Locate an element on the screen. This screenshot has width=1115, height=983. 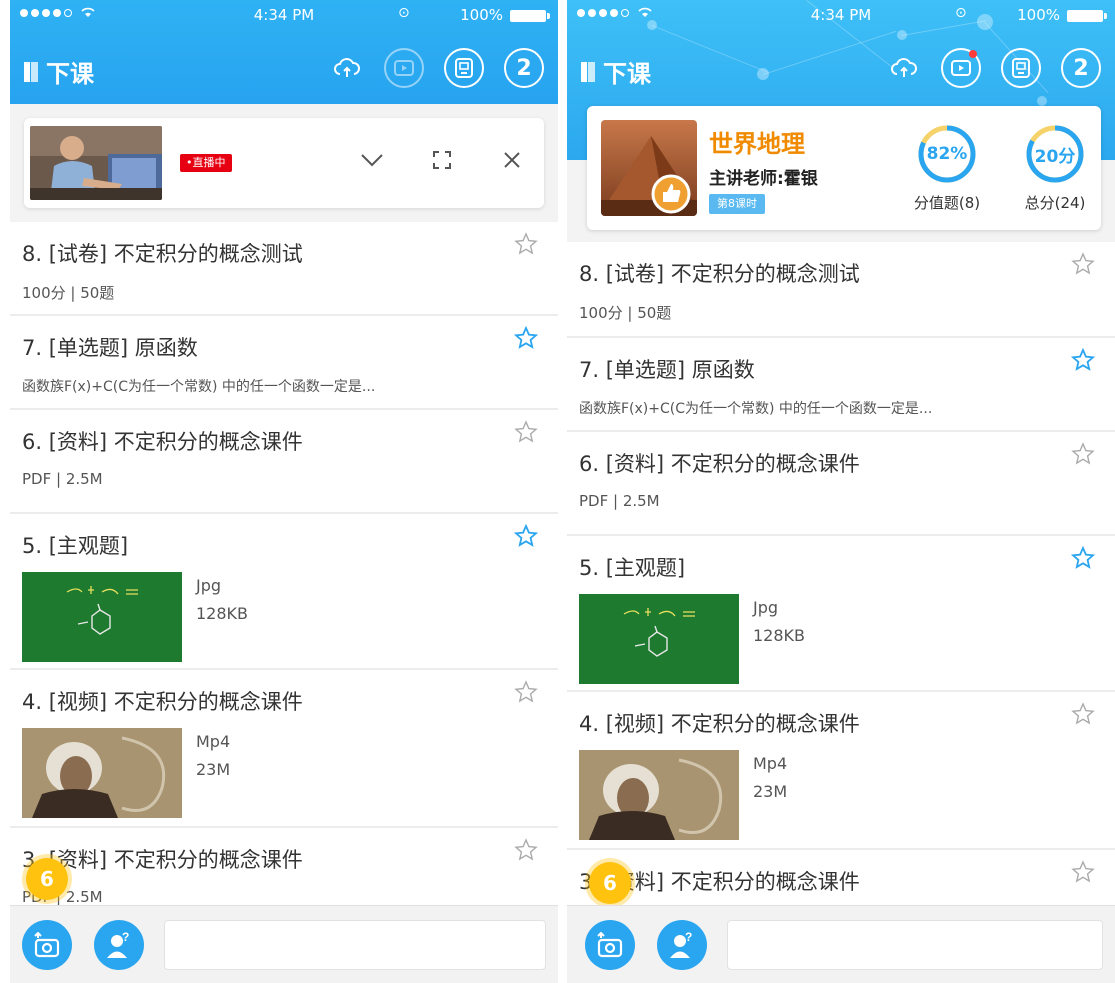
book-icon is located at coordinates (588, 71).